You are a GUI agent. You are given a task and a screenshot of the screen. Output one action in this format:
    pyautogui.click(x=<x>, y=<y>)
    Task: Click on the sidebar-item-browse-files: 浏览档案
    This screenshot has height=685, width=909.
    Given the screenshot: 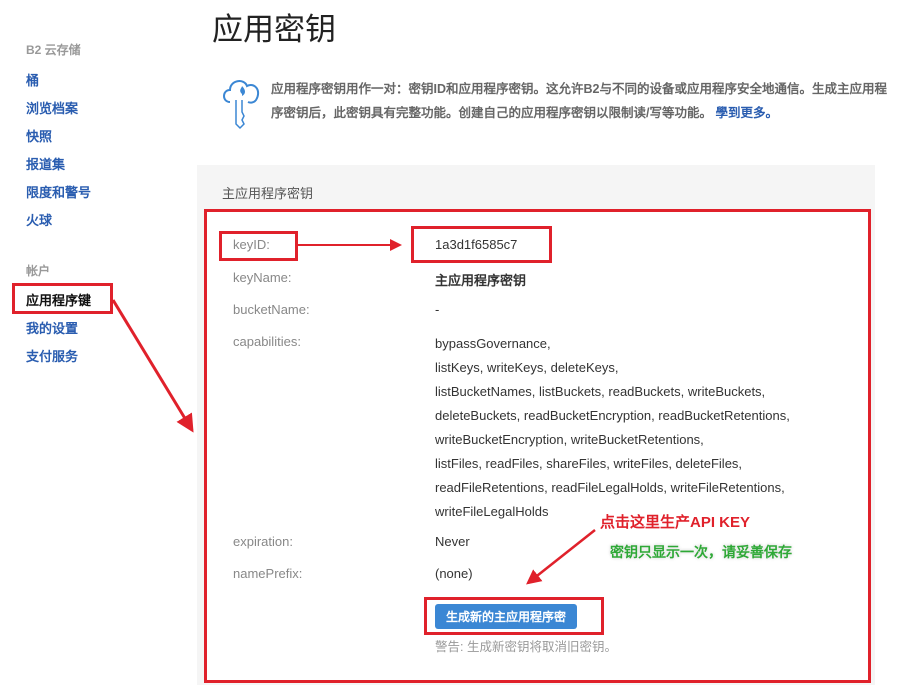 What is the action you would take?
    pyautogui.click(x=52, y=107)
    